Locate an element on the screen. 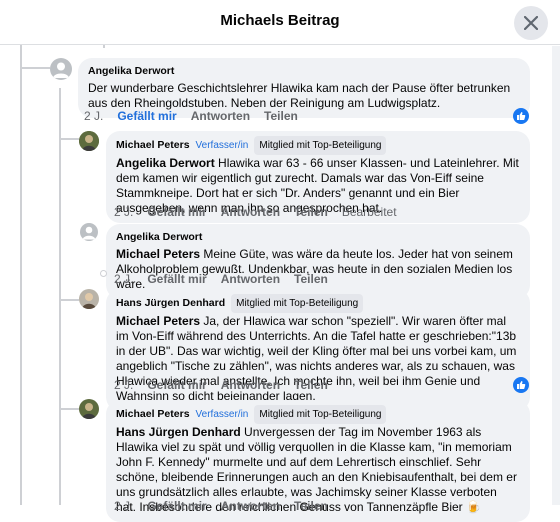 The height and width of the screenshot is (522, 560). close-icon is located at coordinates (531, 23).